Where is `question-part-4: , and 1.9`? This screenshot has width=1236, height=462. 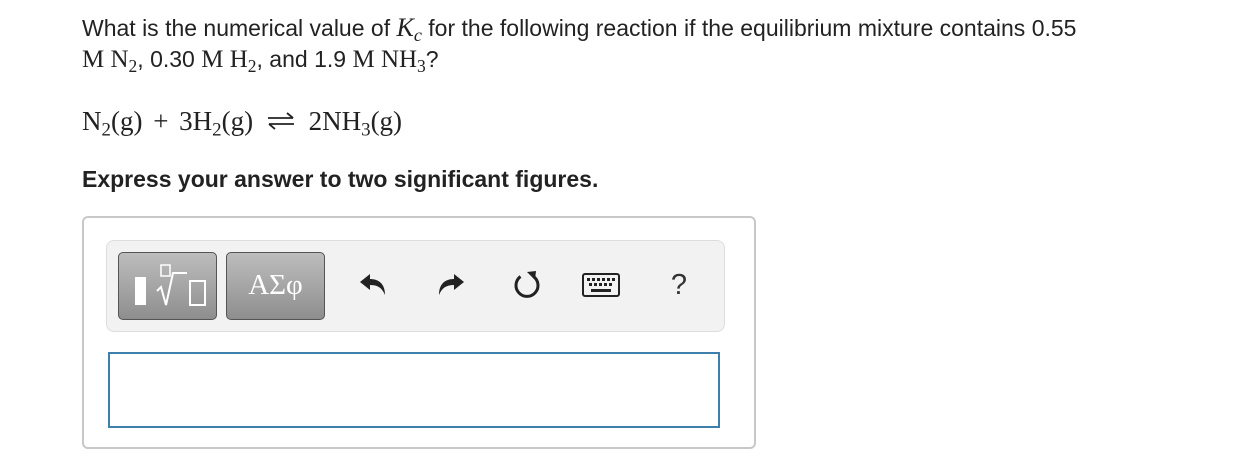
question-part-4: , and 1.9 is located at coordinates (304, 59).